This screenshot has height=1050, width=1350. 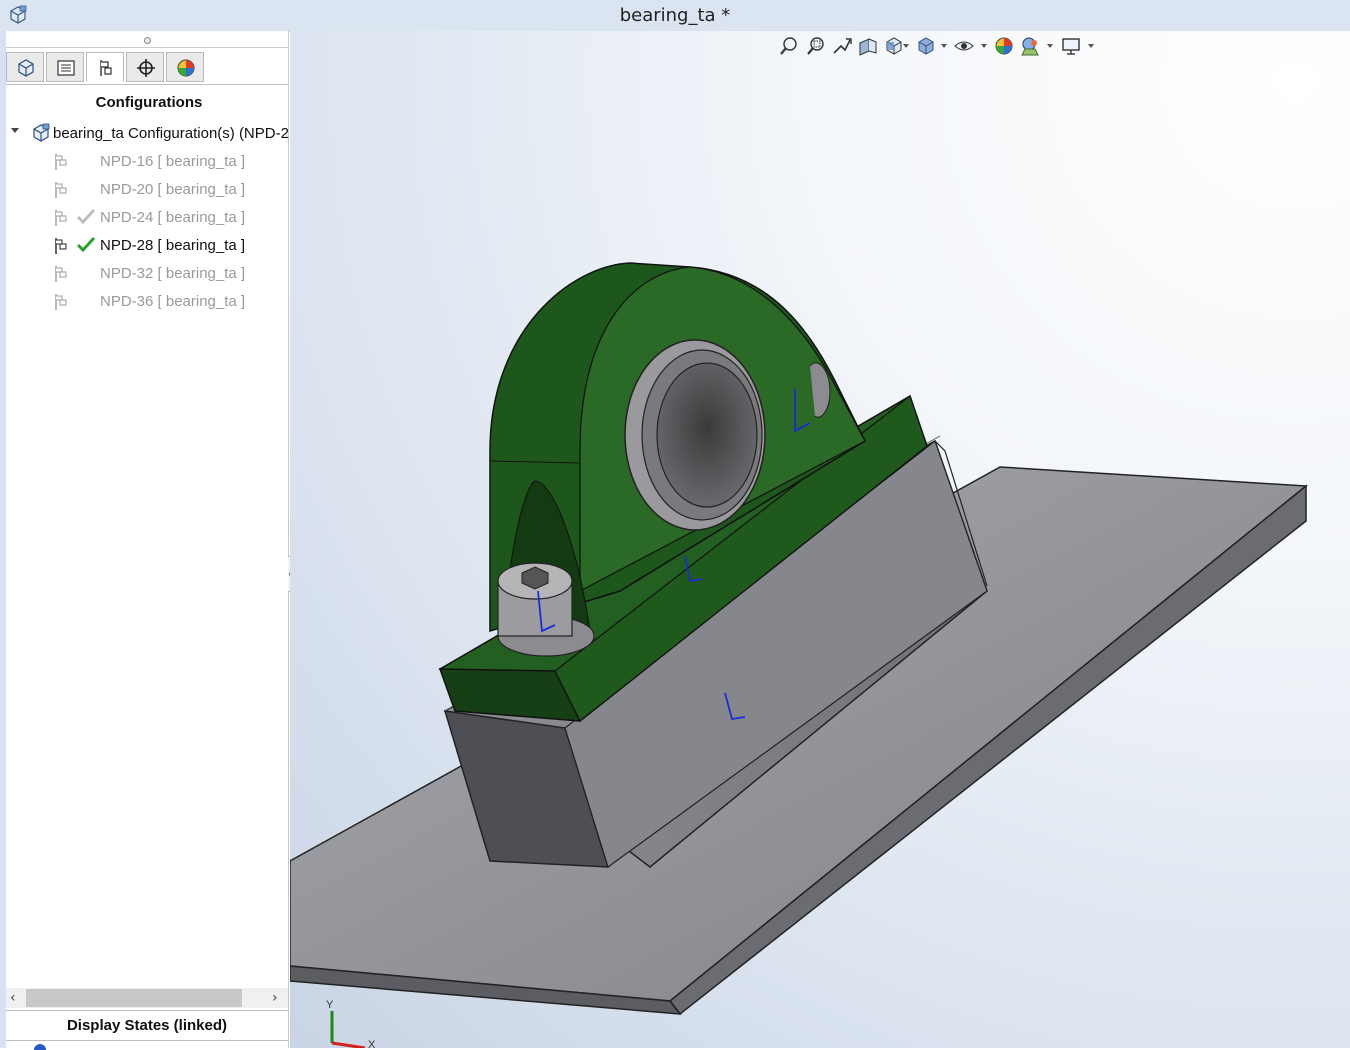 I want to click on tab-display-manager, so click(x=185, y=67).